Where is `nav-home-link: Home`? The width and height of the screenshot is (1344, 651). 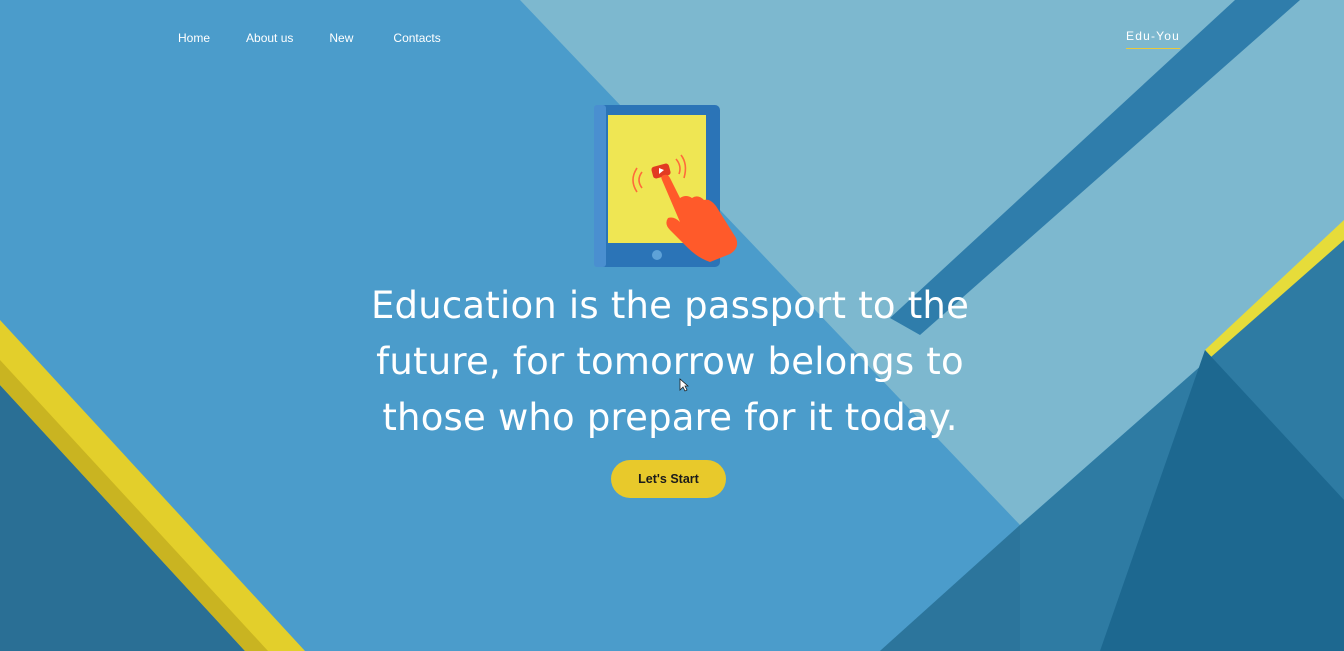
nav-home-link: Home is located at coordinates (194, 38).